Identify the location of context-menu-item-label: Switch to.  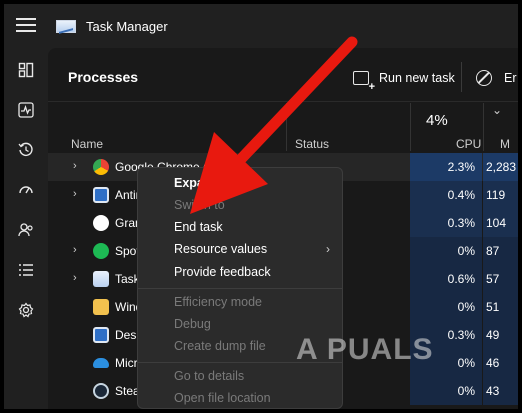
(199, 205).